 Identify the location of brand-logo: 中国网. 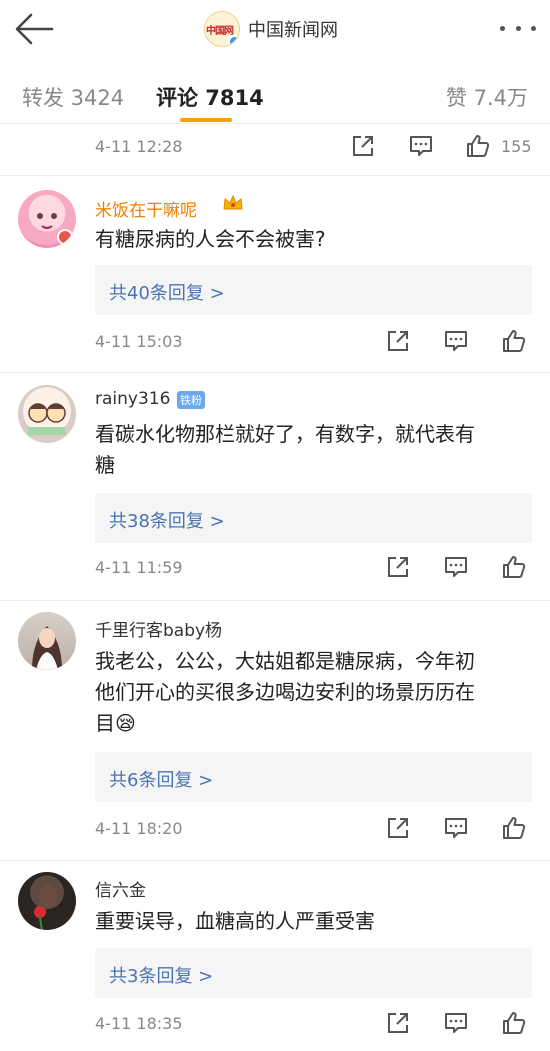
(222, 29).